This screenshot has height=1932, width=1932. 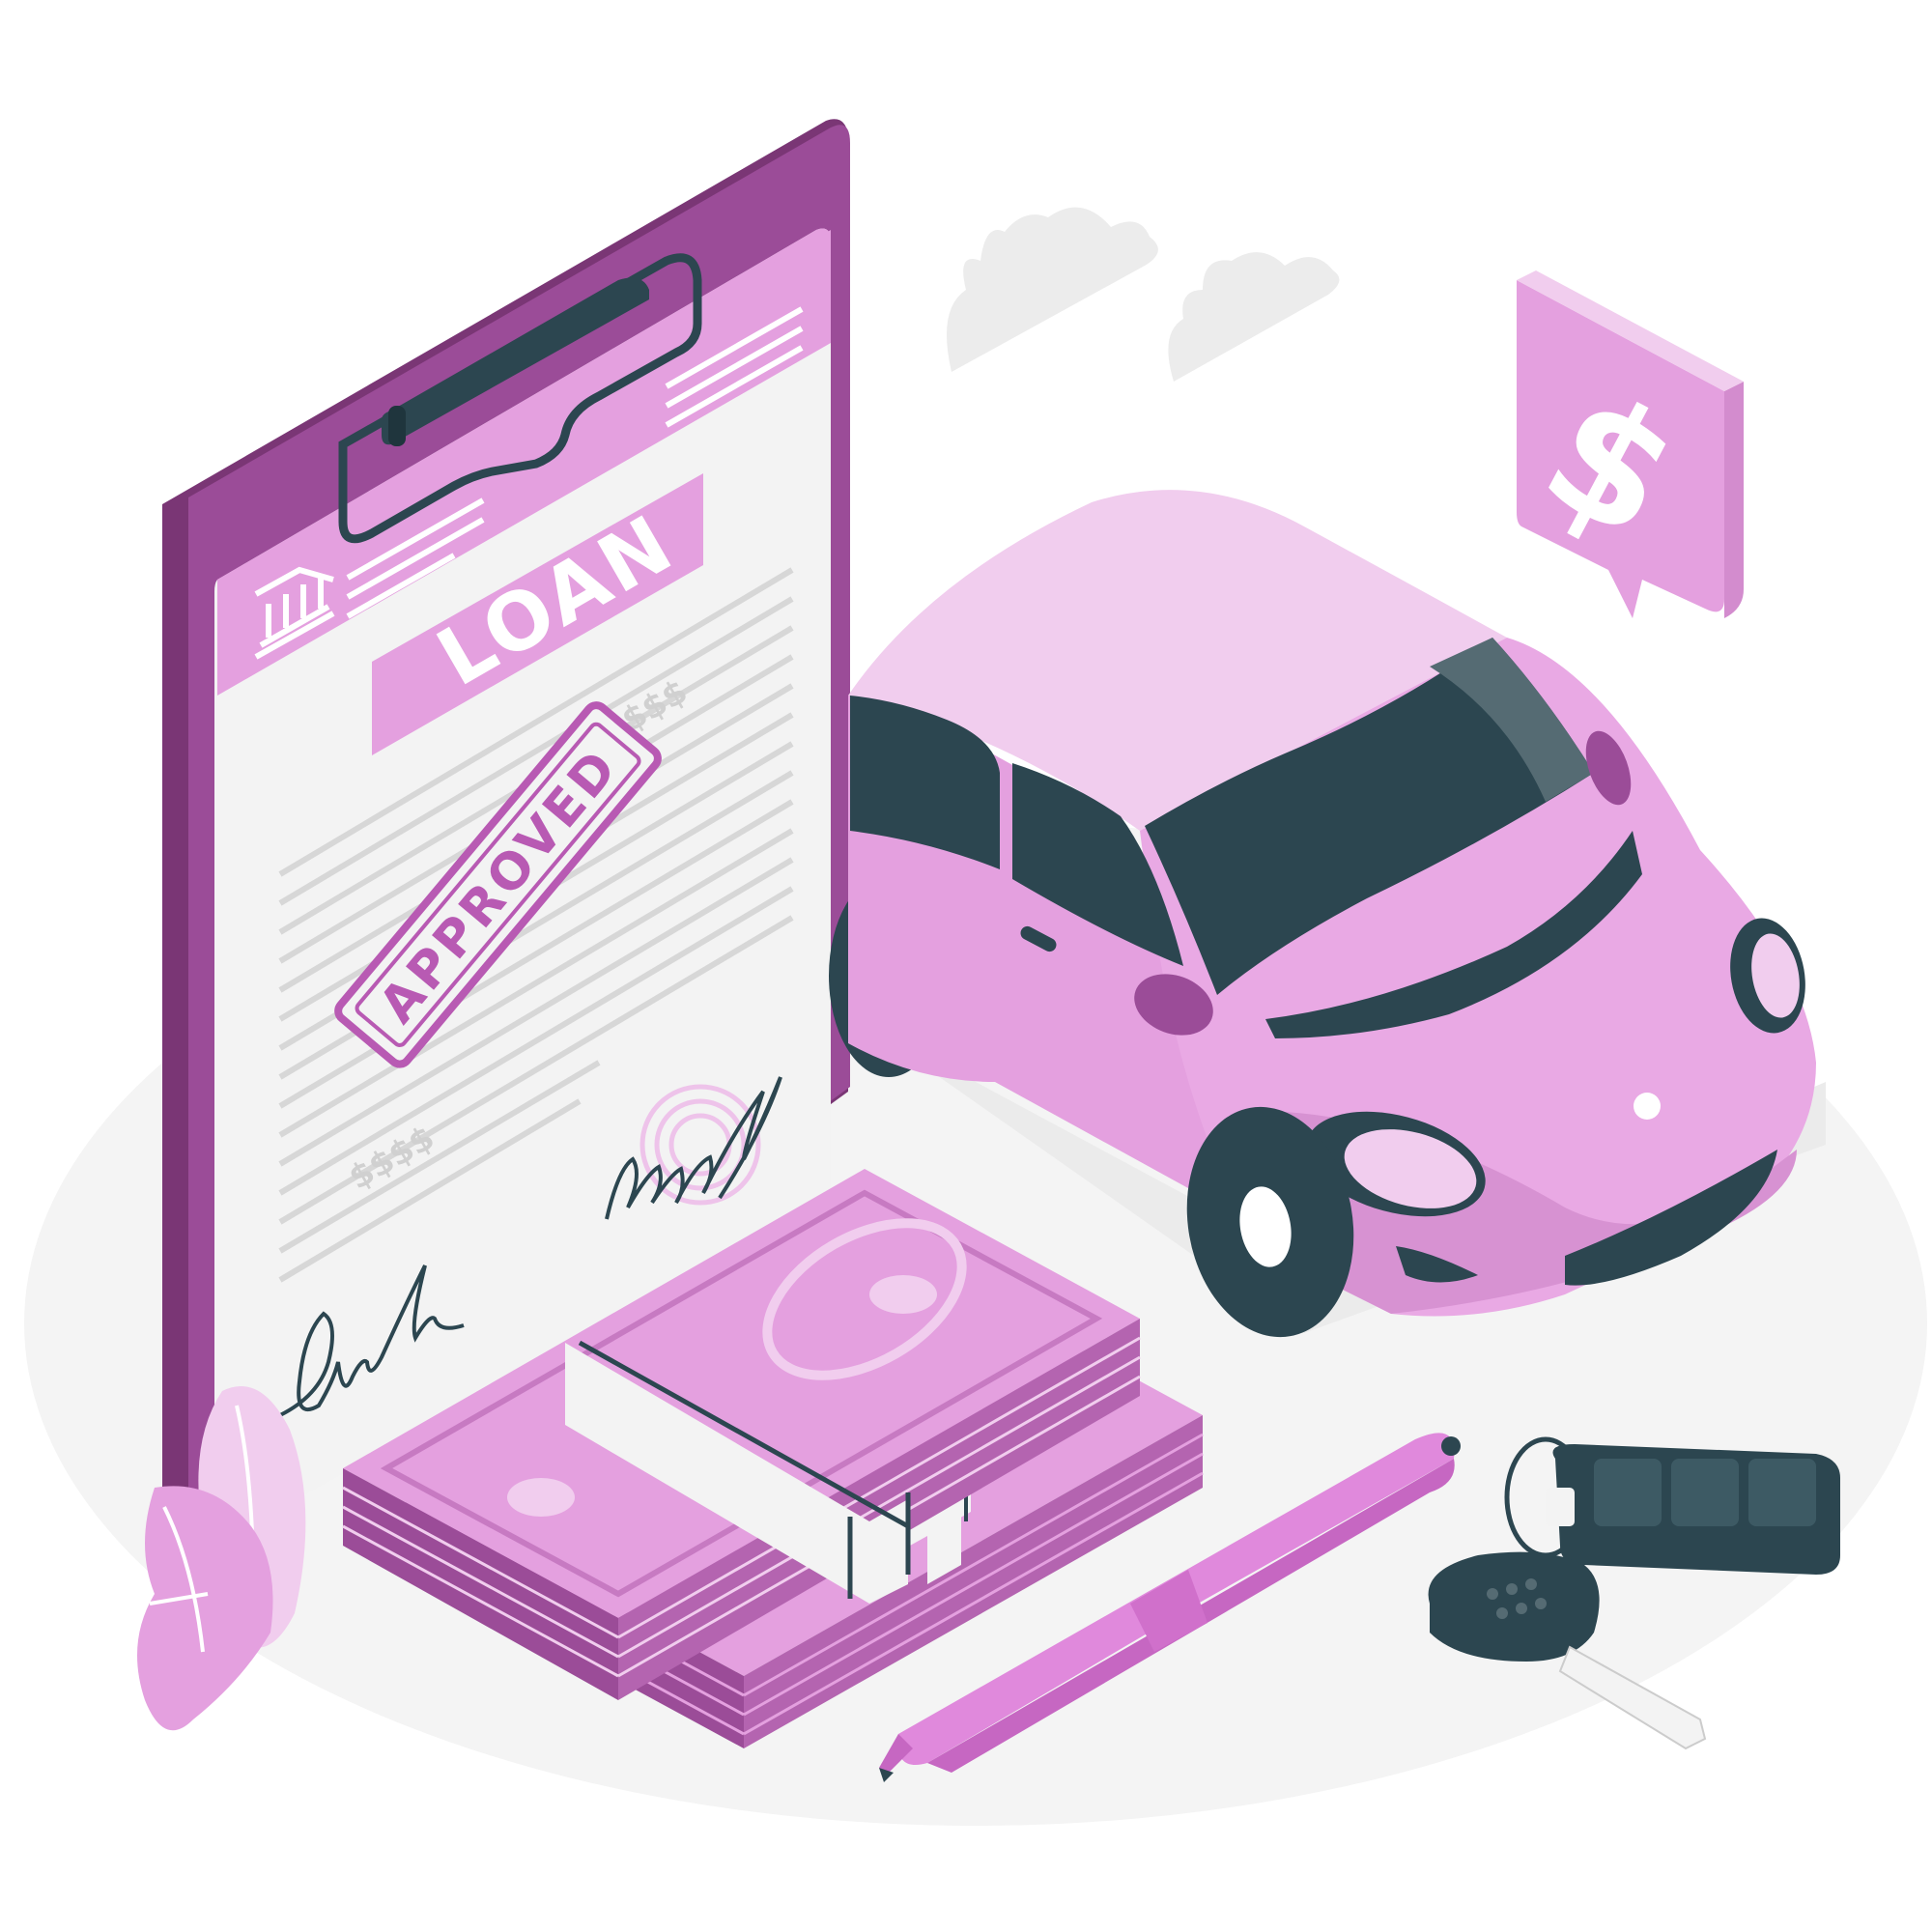 I want to click on price-badge: $, so click(x=1629, y=444).